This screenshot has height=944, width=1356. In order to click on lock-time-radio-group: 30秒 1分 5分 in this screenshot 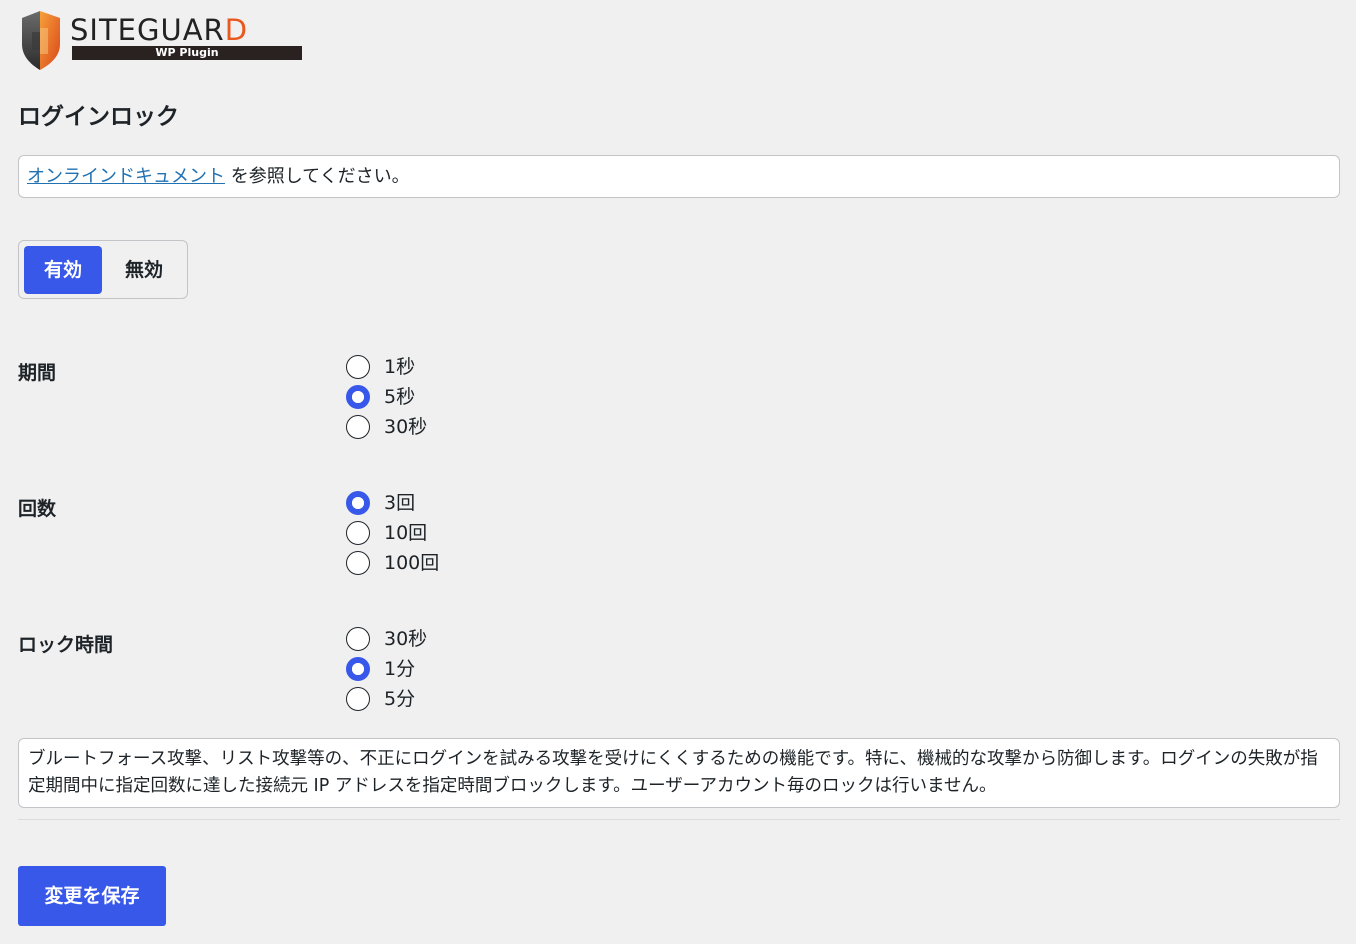, I will do `click(386, 669)`.